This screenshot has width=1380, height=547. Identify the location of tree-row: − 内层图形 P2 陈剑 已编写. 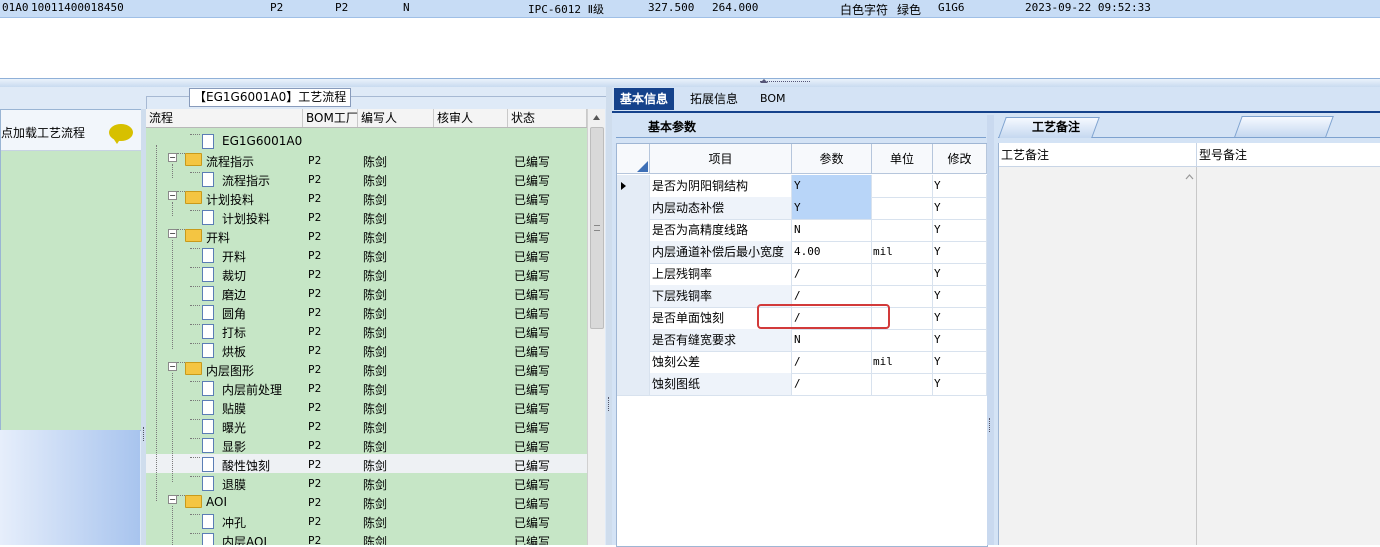
(366, 368).